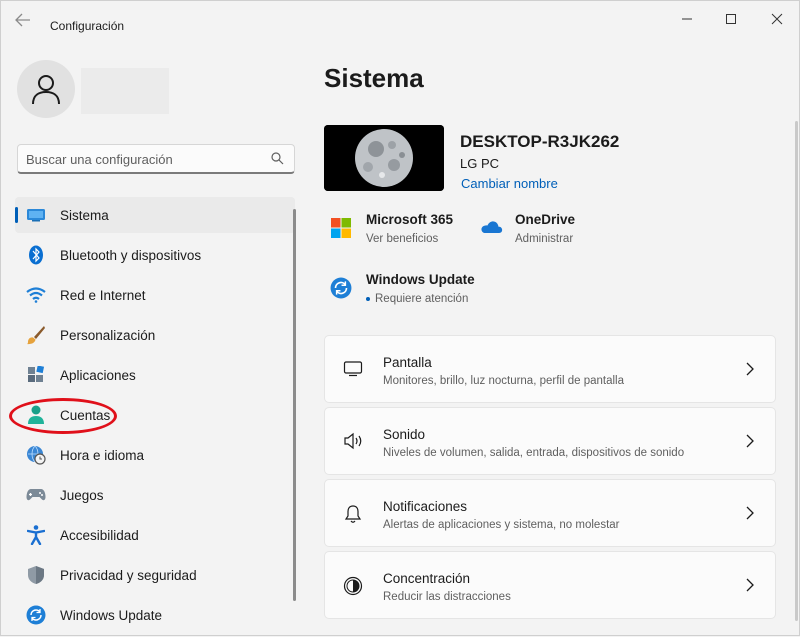 This screenshot has width=800, height=637. I want to click on display-icon, so click(354, 371).